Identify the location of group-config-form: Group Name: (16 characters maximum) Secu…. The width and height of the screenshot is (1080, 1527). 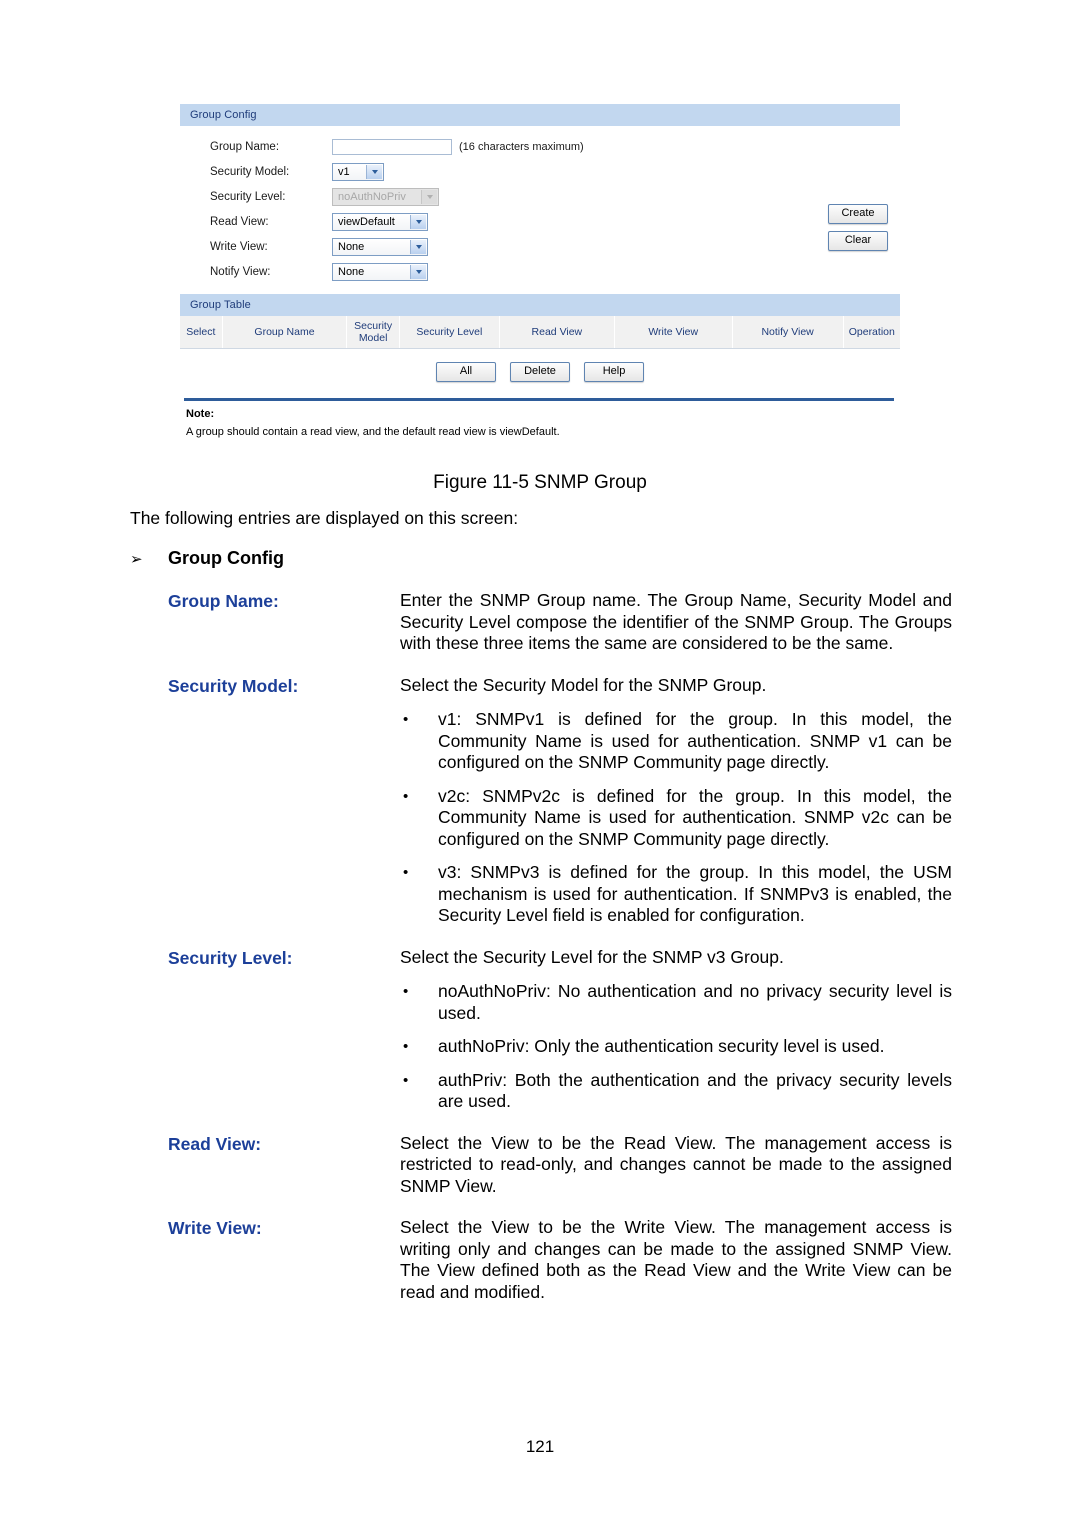
(540, 210).